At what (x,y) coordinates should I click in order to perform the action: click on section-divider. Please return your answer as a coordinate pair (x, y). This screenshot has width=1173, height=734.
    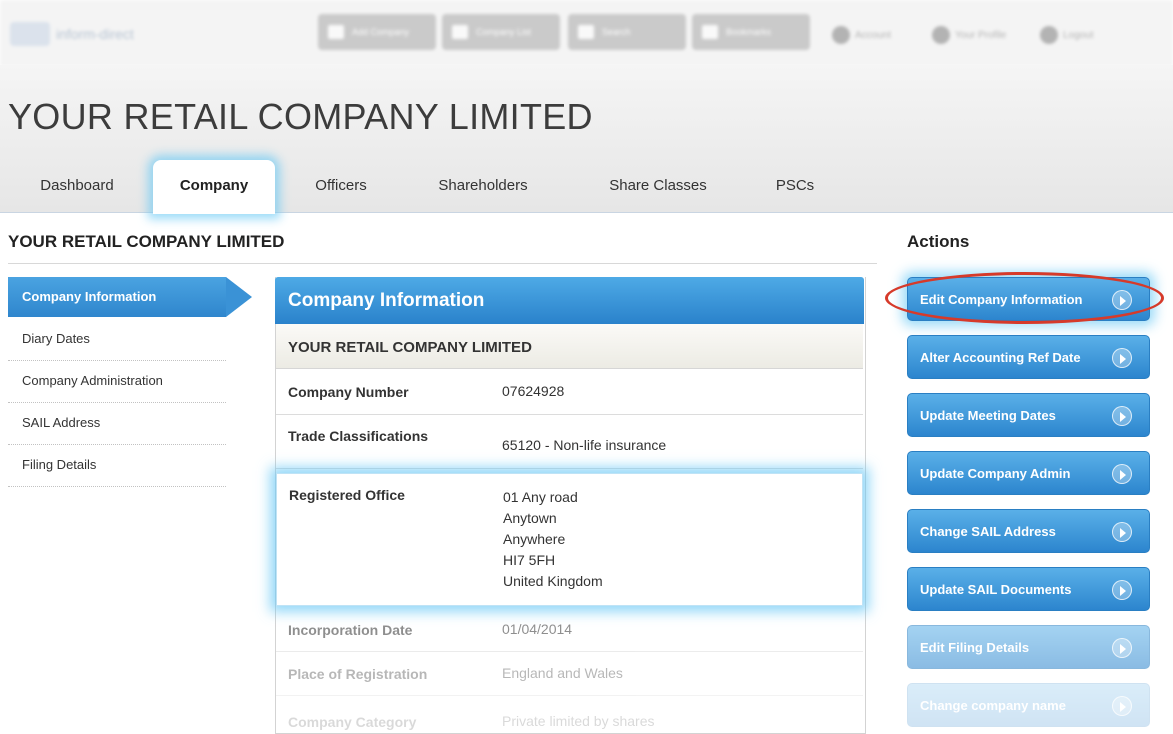
    Looking at the image, I should click on (442, 263).